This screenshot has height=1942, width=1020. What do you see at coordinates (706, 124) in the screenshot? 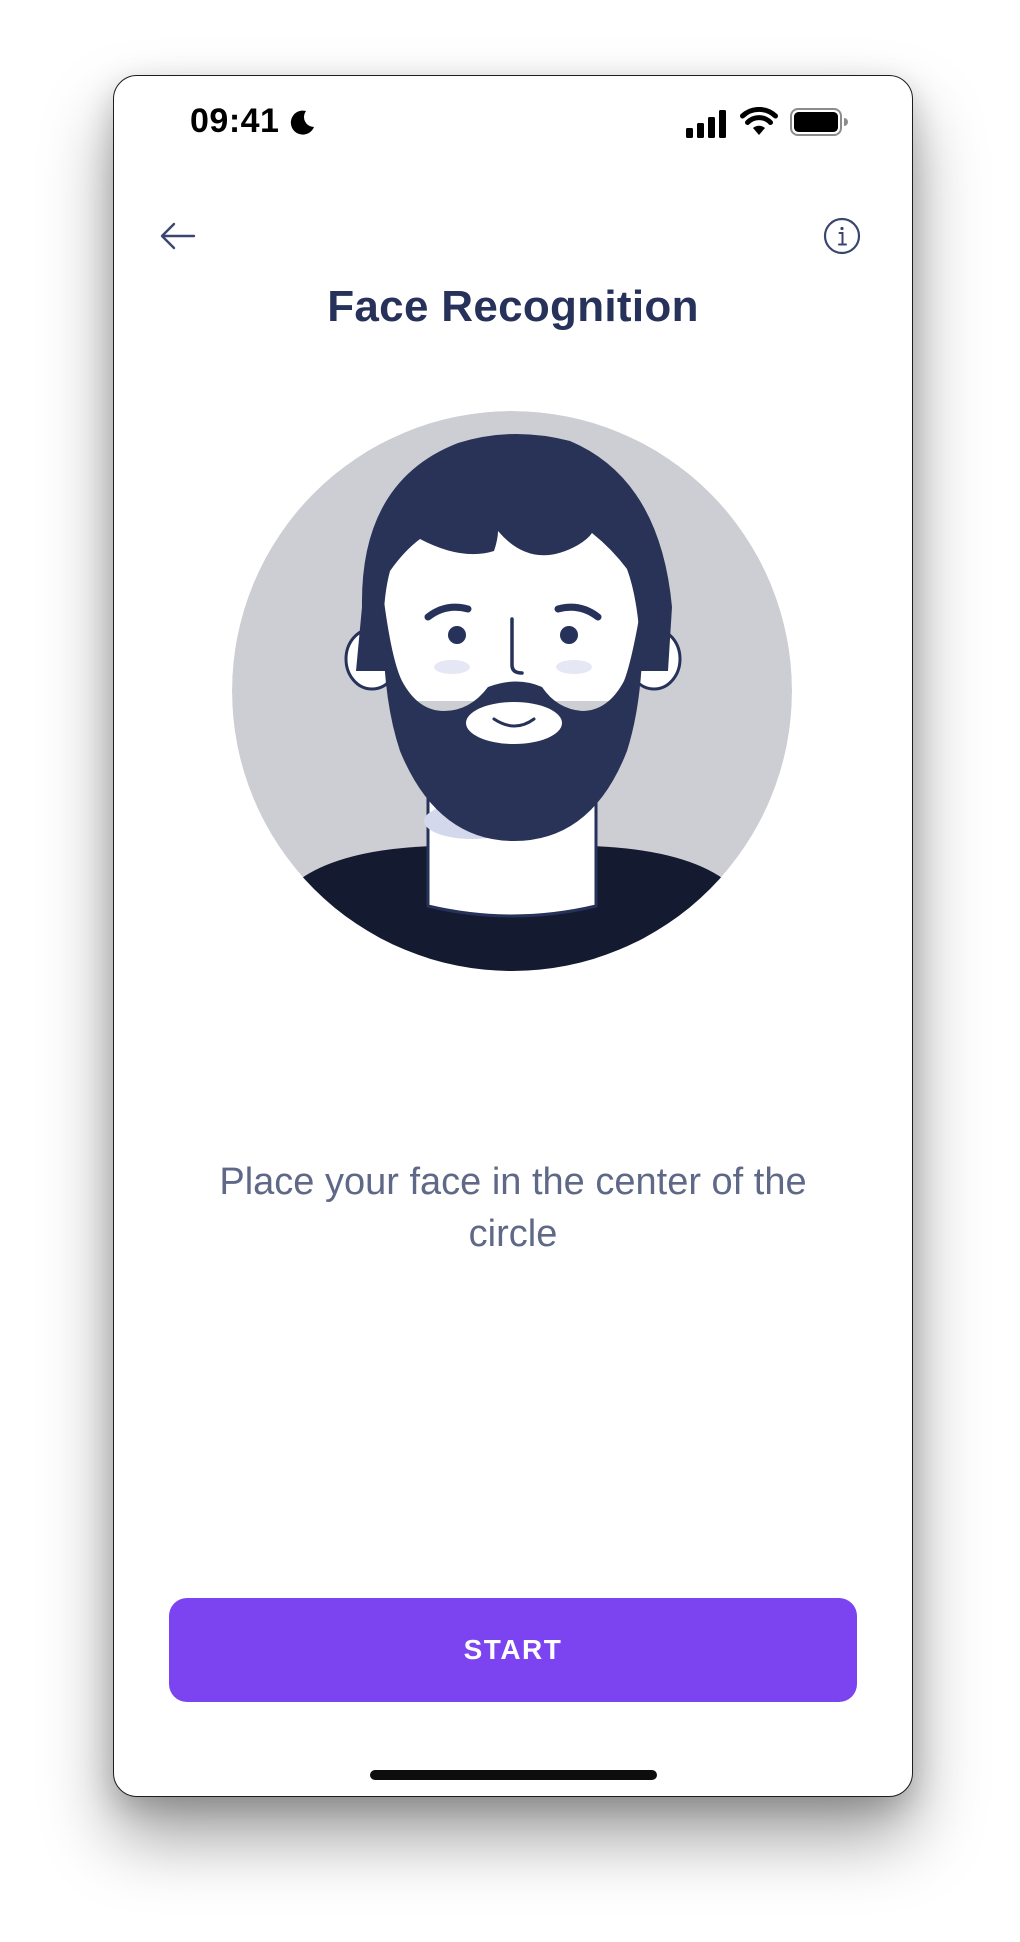
I see `cellular-signal-icon` at bounding box center [706, 124].